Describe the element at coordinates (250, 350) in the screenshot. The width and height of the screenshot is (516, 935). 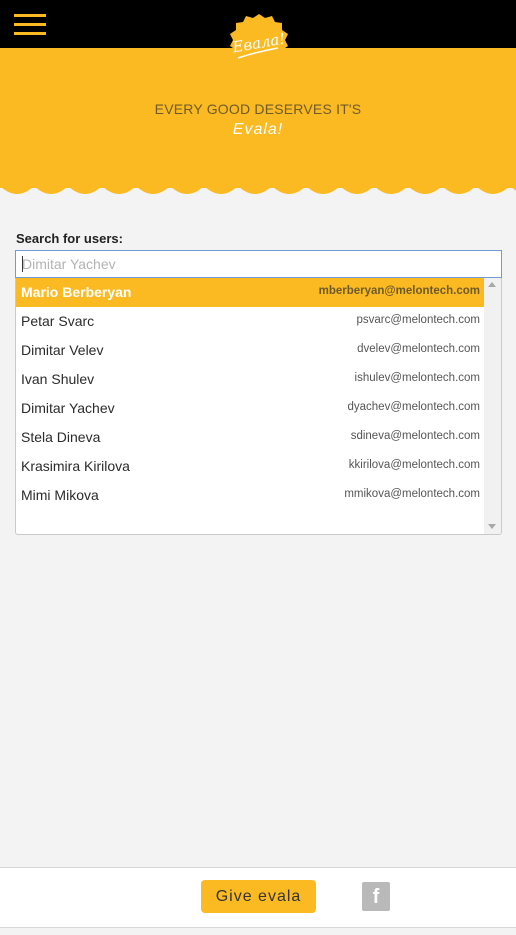
I see `user-suggestion-row: Dimitar Velev dvelev@melontech.com` at that location.